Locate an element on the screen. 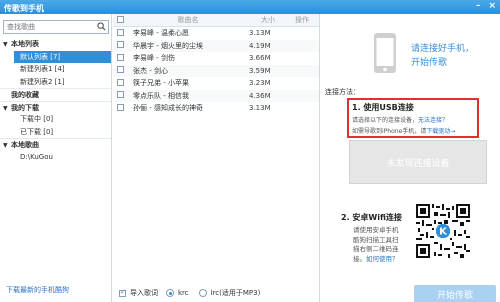 The height and width of the screenshot is (302, 500). header-size: 大小 is located at coordinates (268, 20).